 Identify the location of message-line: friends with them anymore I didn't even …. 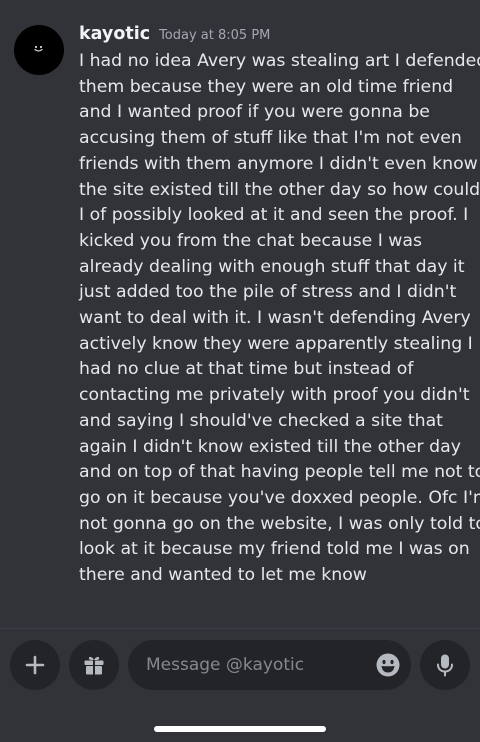
(278, 163).